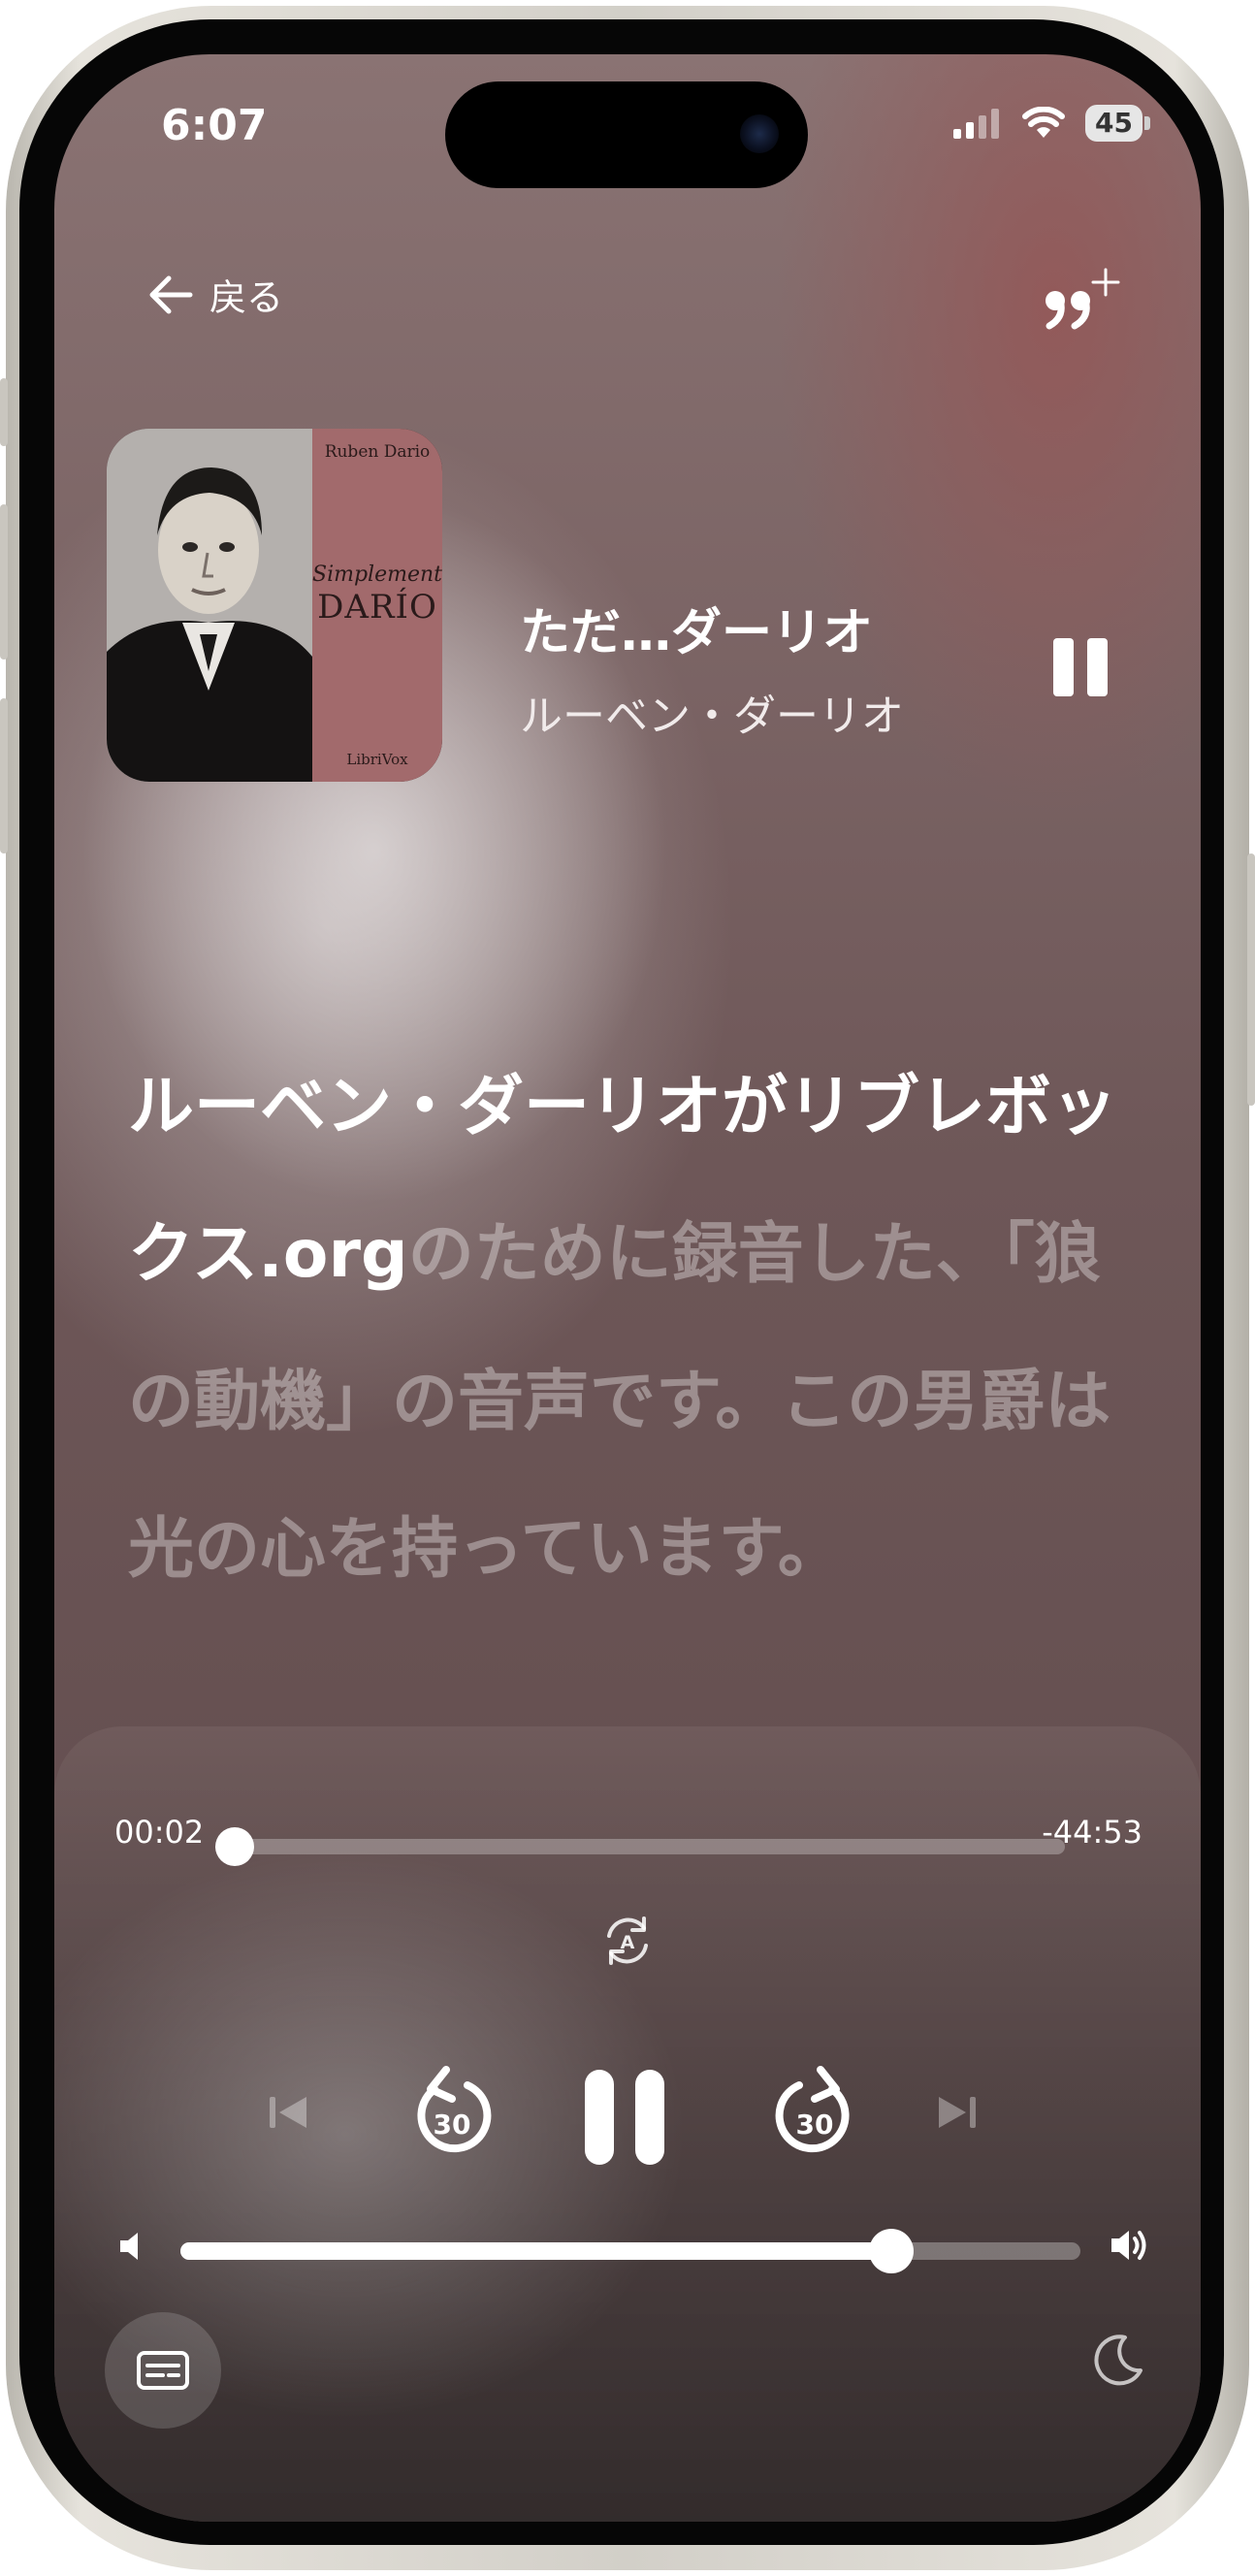 Image resolution: width=1255 pixels, height=2576 pixels. I want to click on rewind-30-icon: 30, so click(454, 2109).